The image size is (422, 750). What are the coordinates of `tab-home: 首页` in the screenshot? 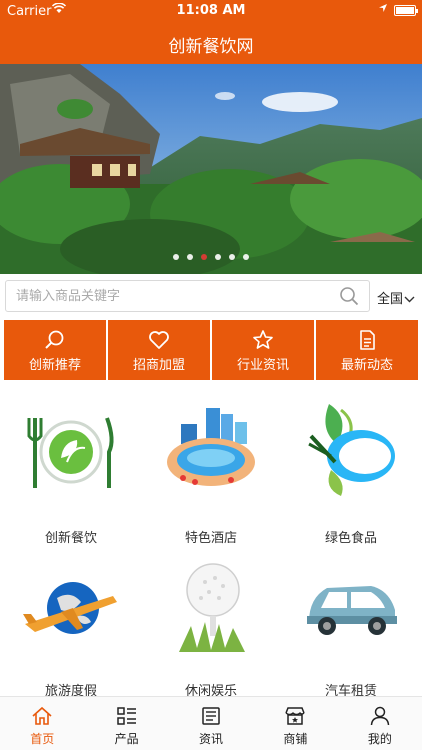 It's located at (42, 723).